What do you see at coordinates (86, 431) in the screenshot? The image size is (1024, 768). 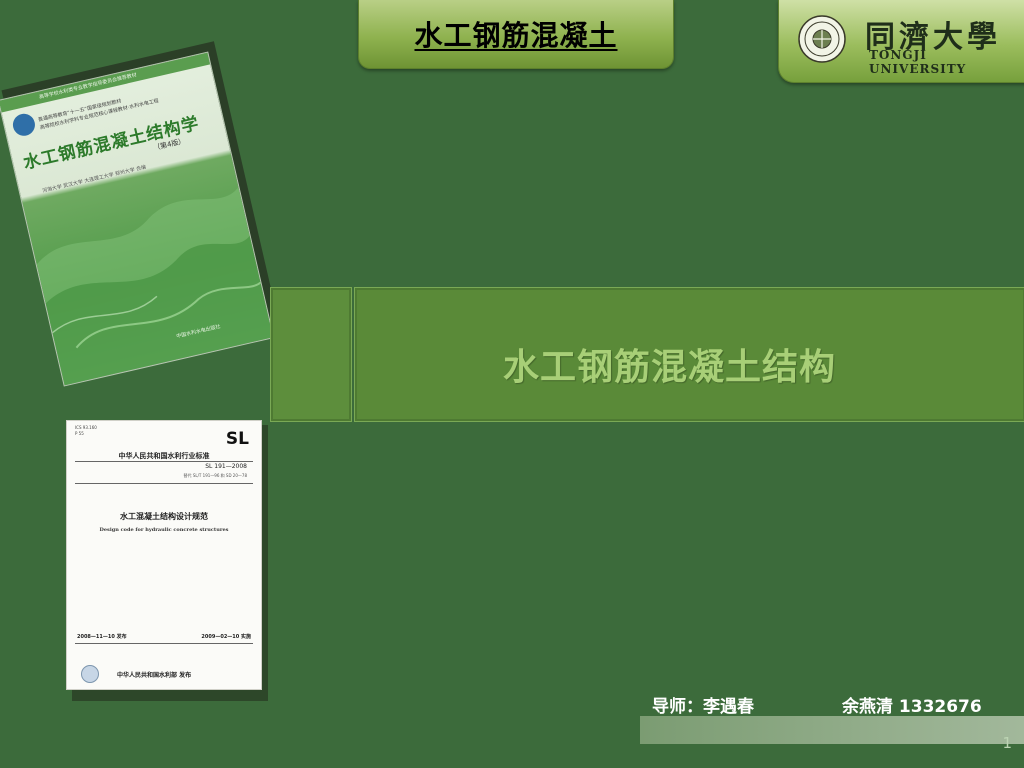 I see `standard-ics: ICS 93.160 P 55` at bounding box center [86, 431].